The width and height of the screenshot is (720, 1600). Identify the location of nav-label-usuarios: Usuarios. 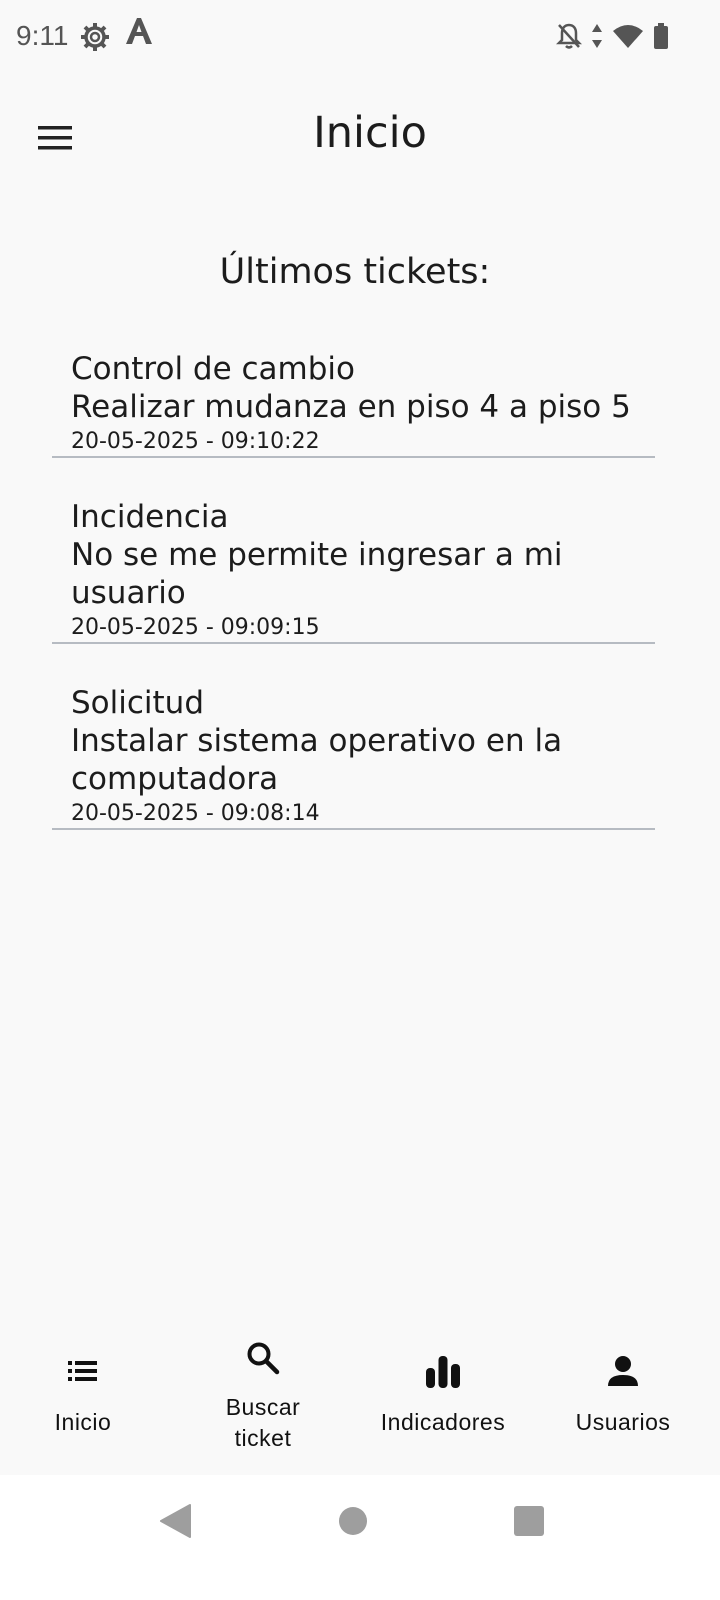
(623, 1422).